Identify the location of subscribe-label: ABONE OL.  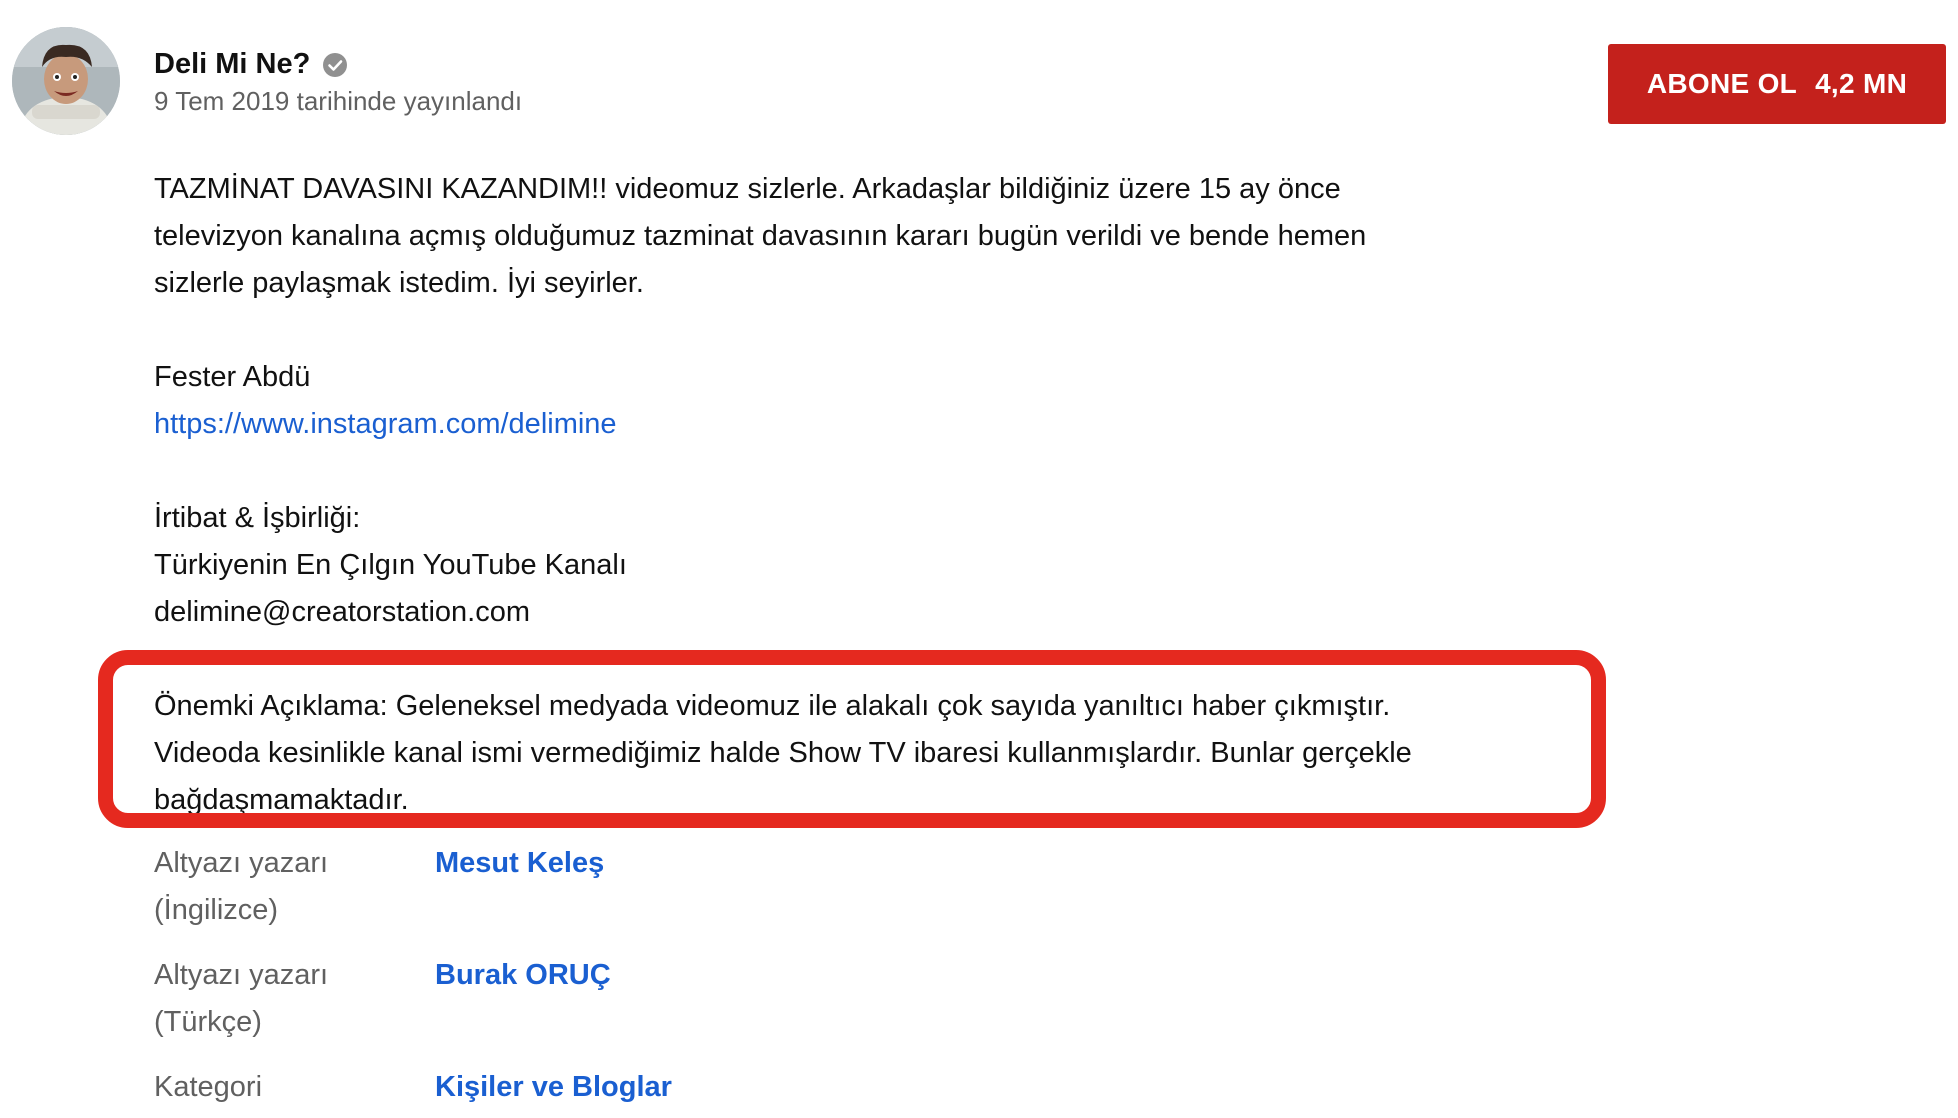
(1722, 83).